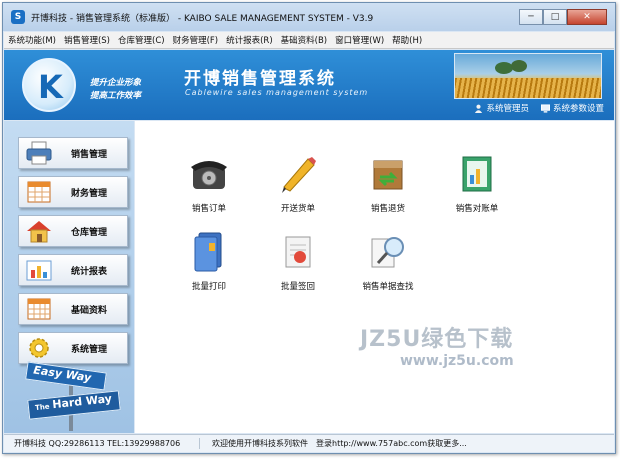 The image size is (620, 459). What do you see at coordinates (359, 40) in the screenshot?
I see `menu-window: 窗口管理(W)` at bounding box center [359, 40].